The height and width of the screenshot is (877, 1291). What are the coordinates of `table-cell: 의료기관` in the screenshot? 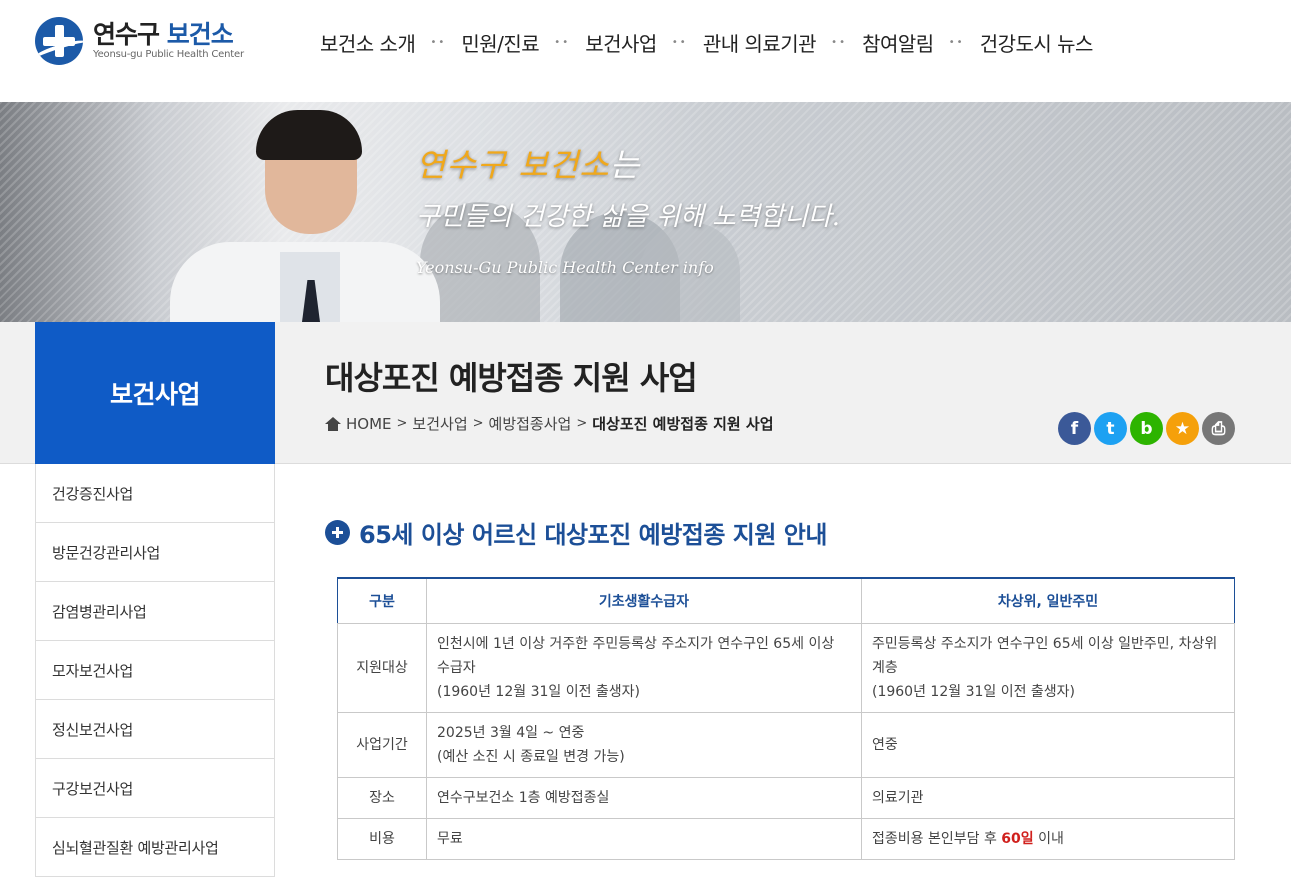 It's located at (1048, 797).